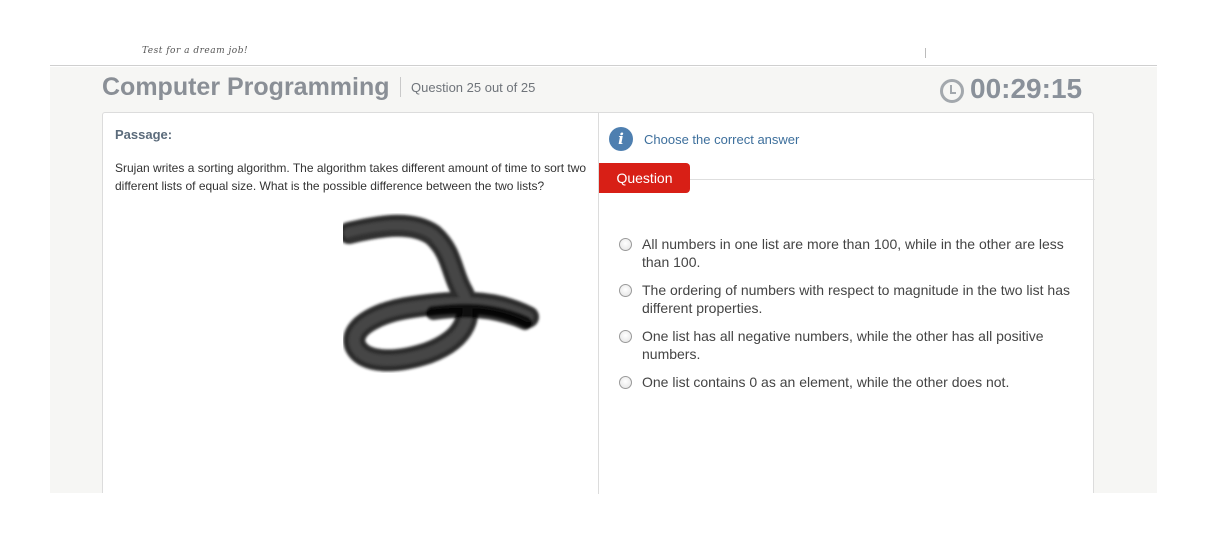  Describe the element at coordinates (603, 52) in the screenshot. I see `top-brand-strip: Test for a dream job!` at that location.